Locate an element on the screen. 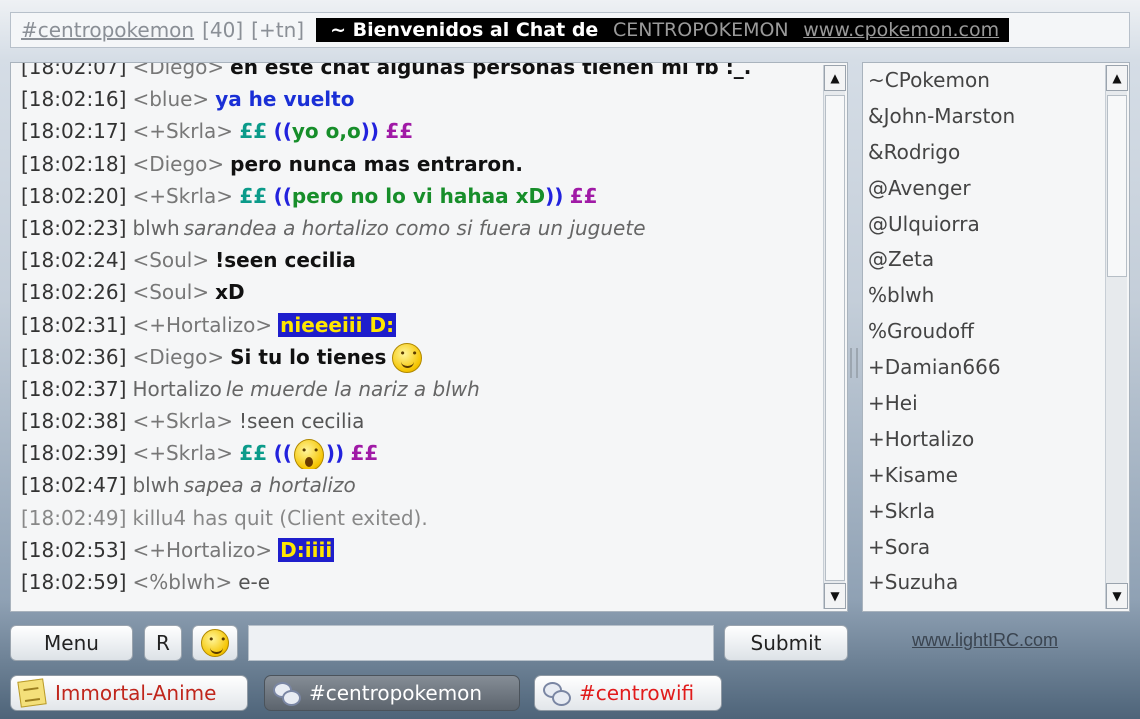  user-list-item: +Hei is located at coordinates (983, 404).